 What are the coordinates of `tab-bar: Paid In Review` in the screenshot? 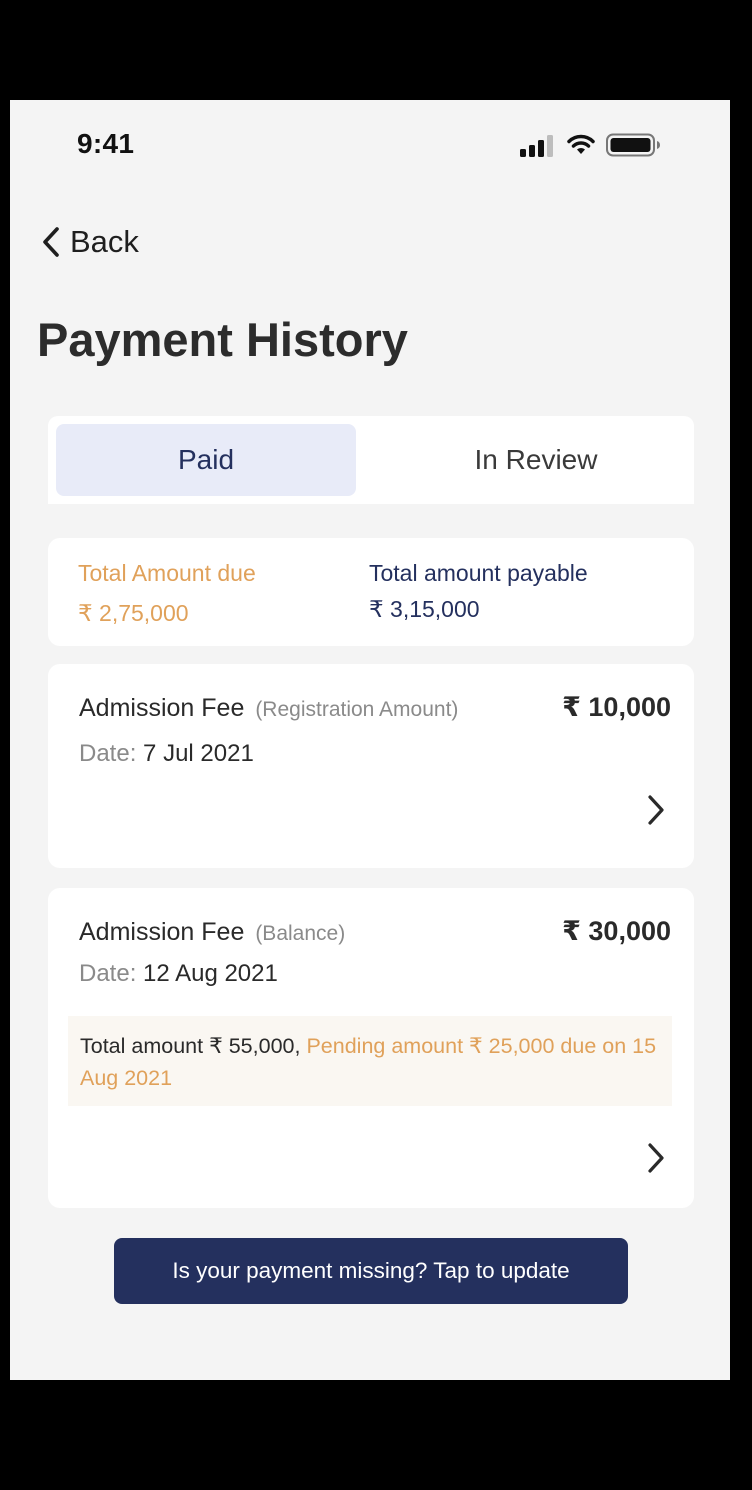 It's located at (371, 460).